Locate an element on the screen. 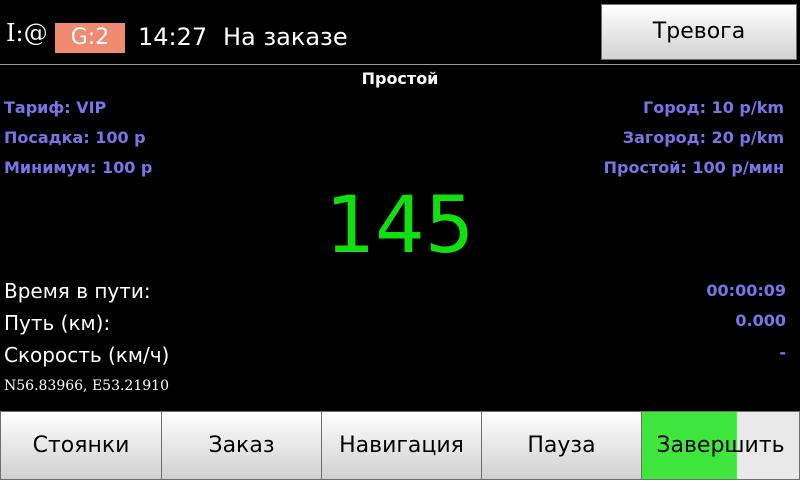  tariff-city: Город: 10 р/km is located at coordinates (713, 107).